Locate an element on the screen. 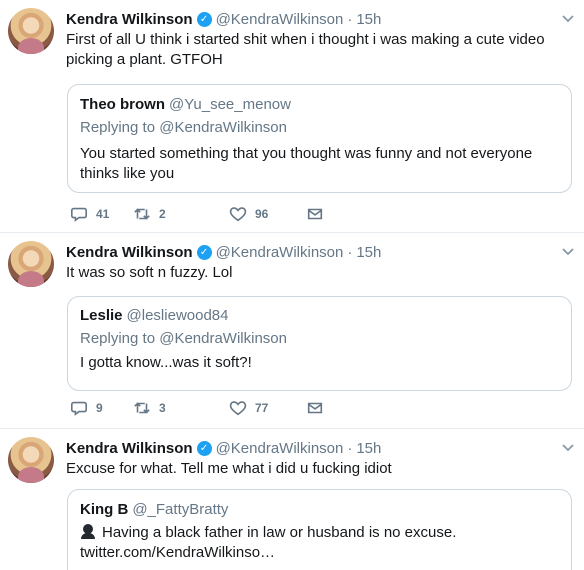 The image size is (584, 570). tweet-text: It was so soft n fuzzy. Lol is located at coordinates (149, 272).